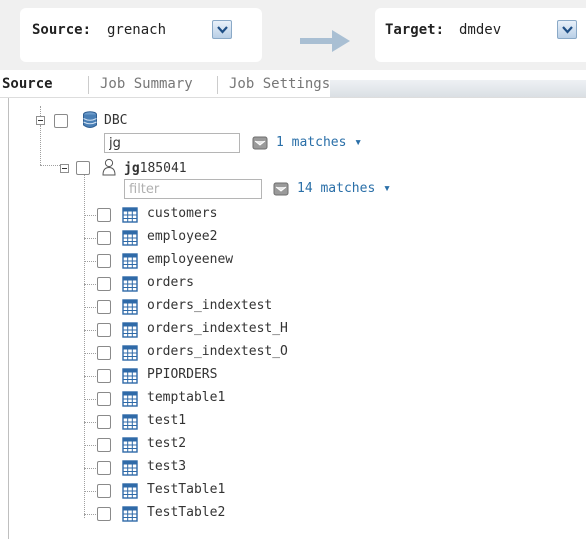 Image resolution: width=586 pixels, height=539 pixels. What do you see at coordinates (480, 30) in the screenshot?
I see `target-value: dmdev` at bounding box center [480, 30].